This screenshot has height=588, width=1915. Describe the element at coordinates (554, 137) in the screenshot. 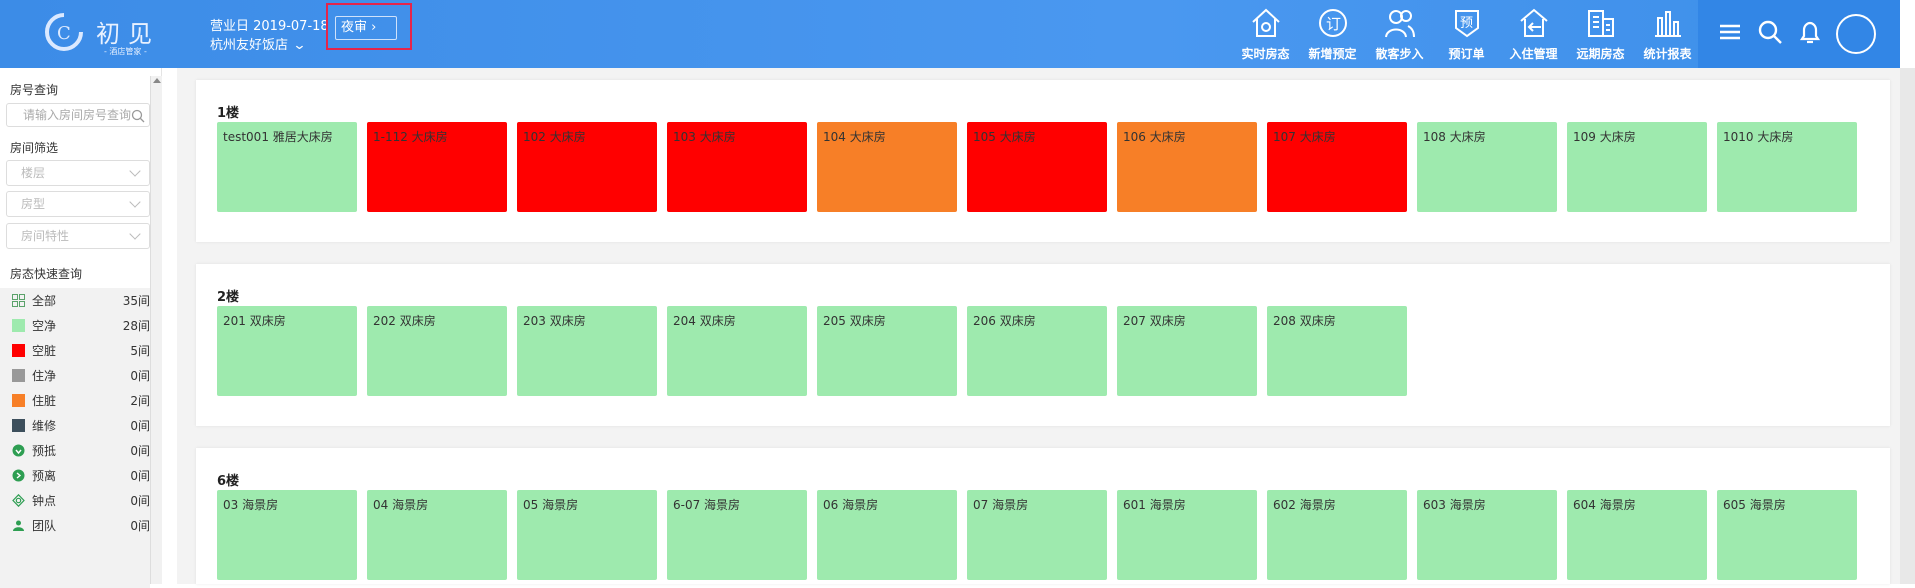

I see `room-name: 102 大床房` at that location.